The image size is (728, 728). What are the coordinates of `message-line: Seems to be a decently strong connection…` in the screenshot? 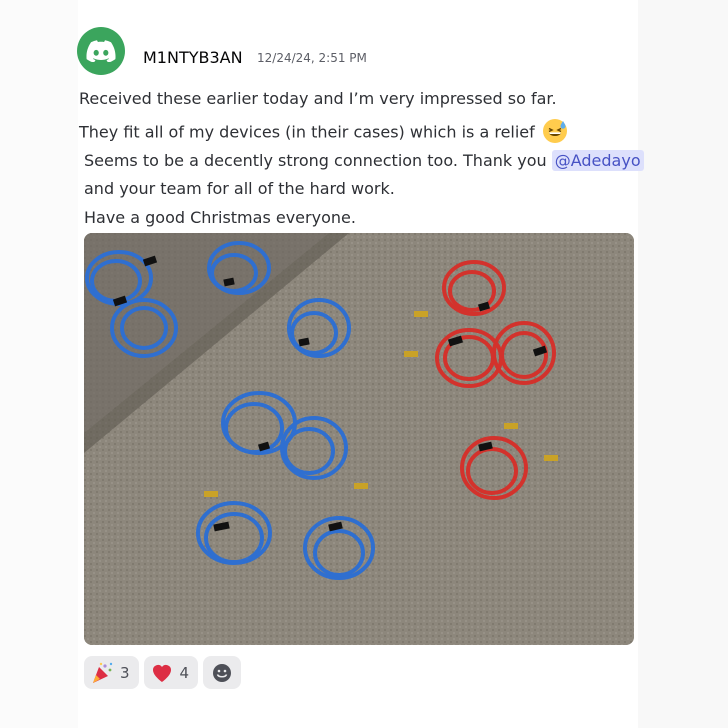 It's located at (364, 160).